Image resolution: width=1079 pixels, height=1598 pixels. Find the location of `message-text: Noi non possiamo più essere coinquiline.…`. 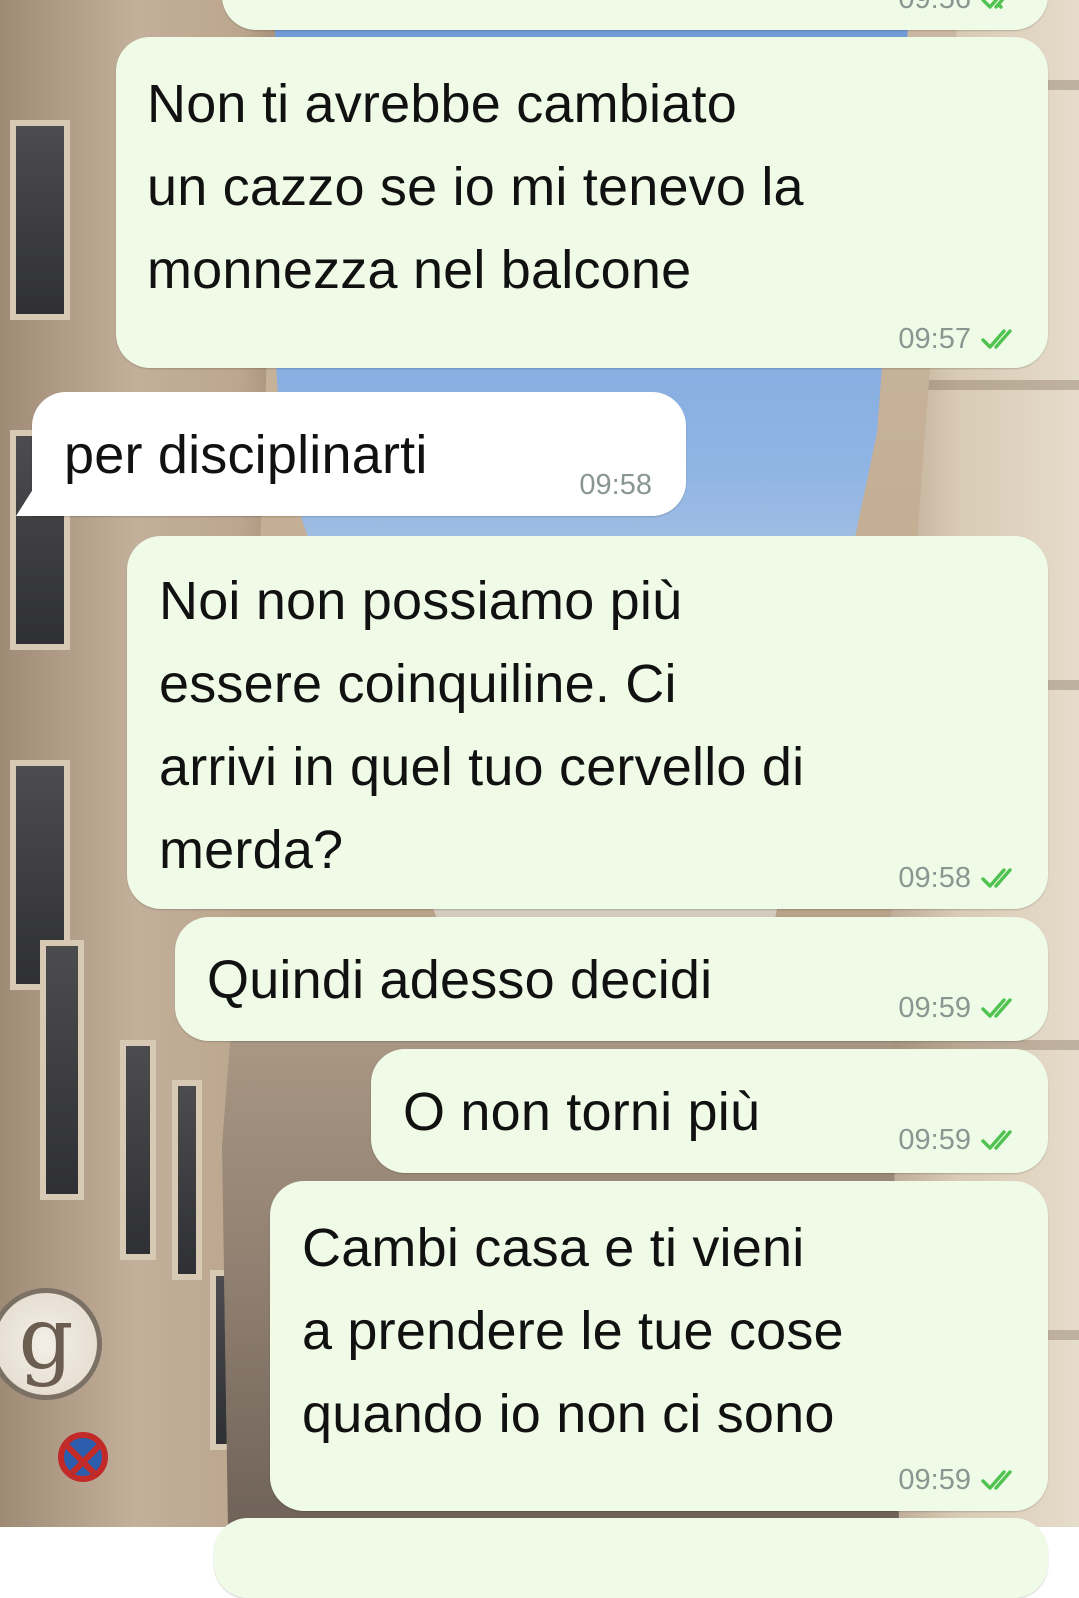

message-text: Noi non possiamo più essere coinquiline.… is located at coordinates (482, 725).